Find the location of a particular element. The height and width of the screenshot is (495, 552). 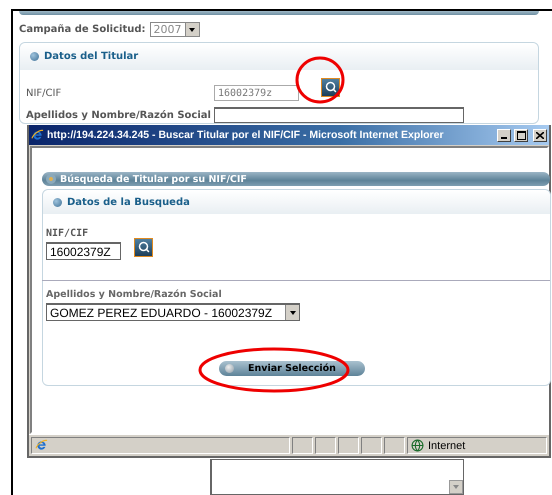

campaign-select: 2007 is located at coordinates (175, 29).